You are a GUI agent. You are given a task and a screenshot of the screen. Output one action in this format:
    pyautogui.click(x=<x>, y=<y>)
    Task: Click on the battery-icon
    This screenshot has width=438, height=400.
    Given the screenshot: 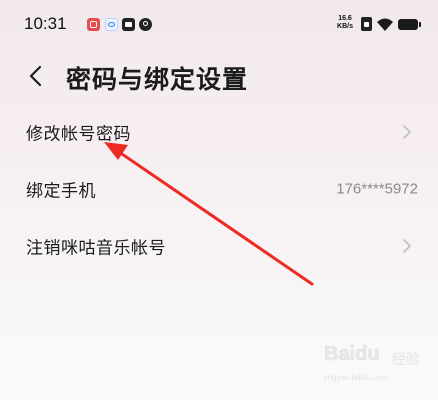 What is the action you would take?
    pyautogui.click(x=409, y=24)
    